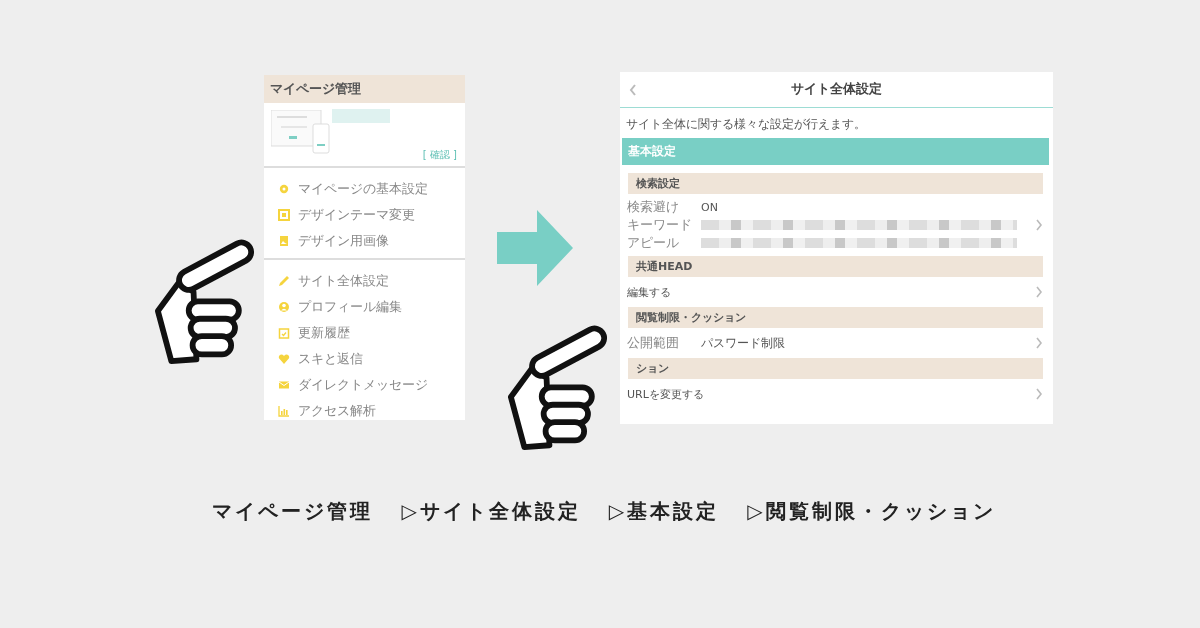  I want to click on menu-item: サイト全体設定, so click(343, 281).